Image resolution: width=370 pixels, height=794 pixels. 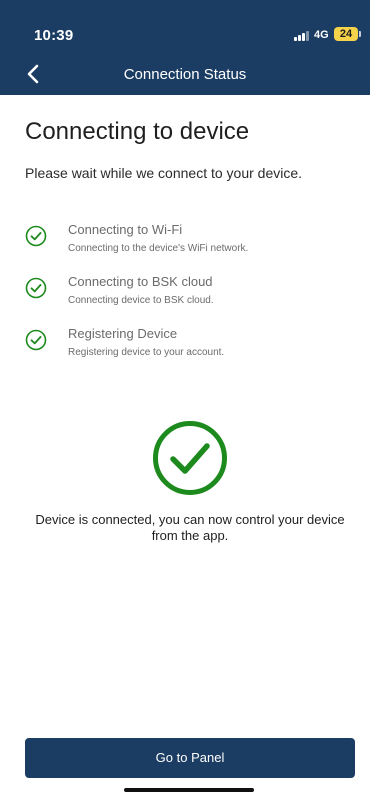 What do you see at coordinates (190, 758) in the screenshot?
I see `go-to-panel-button: Go to Panel` at bounding box center [190, 758].